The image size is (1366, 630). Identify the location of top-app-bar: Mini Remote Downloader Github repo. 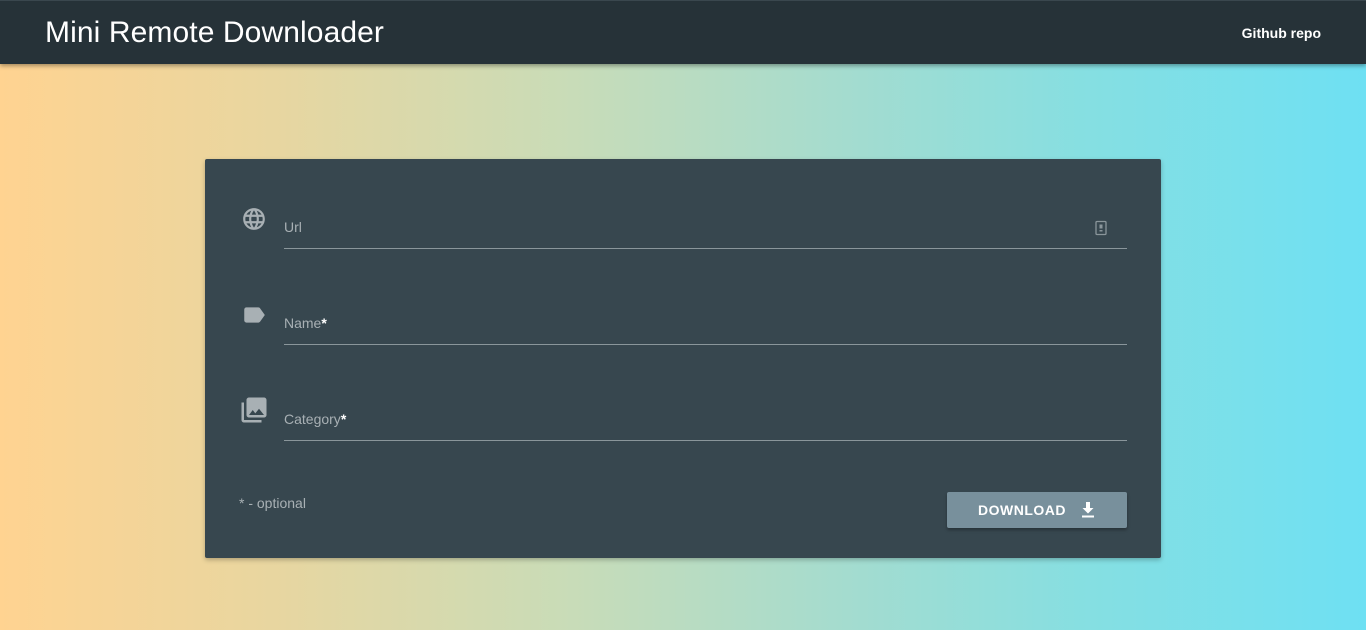
(683, 32).